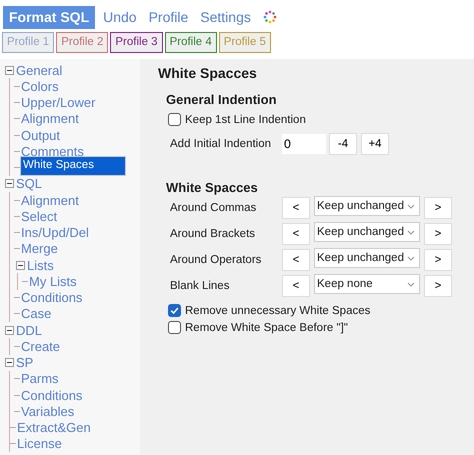 The height and width of the screenshot is (455, 474). What do you see at coordinates (269, 17) in the screenshot?
I see `spinner-icon` at bounding box center [269, 17].